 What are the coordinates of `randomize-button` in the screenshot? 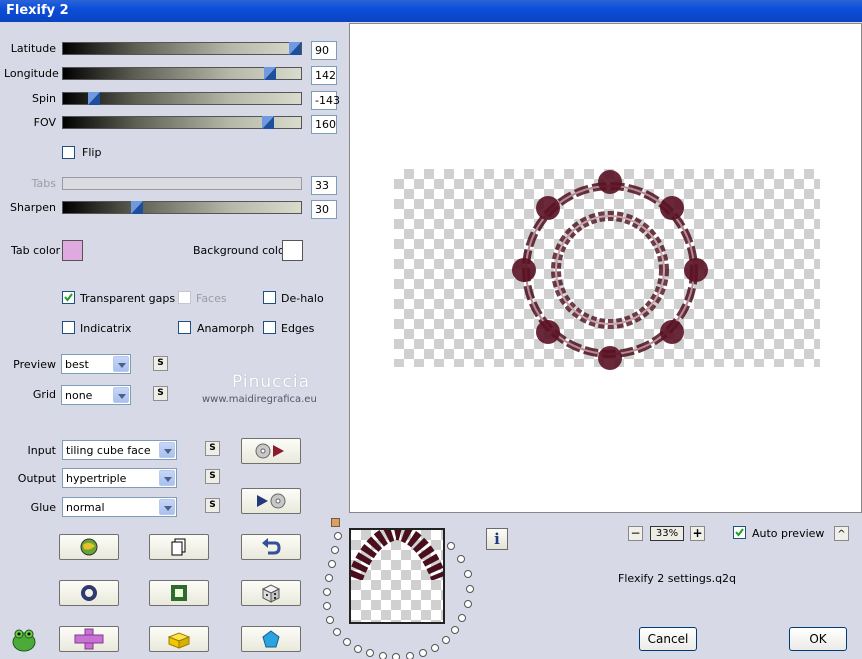 It's located at (89, 547).